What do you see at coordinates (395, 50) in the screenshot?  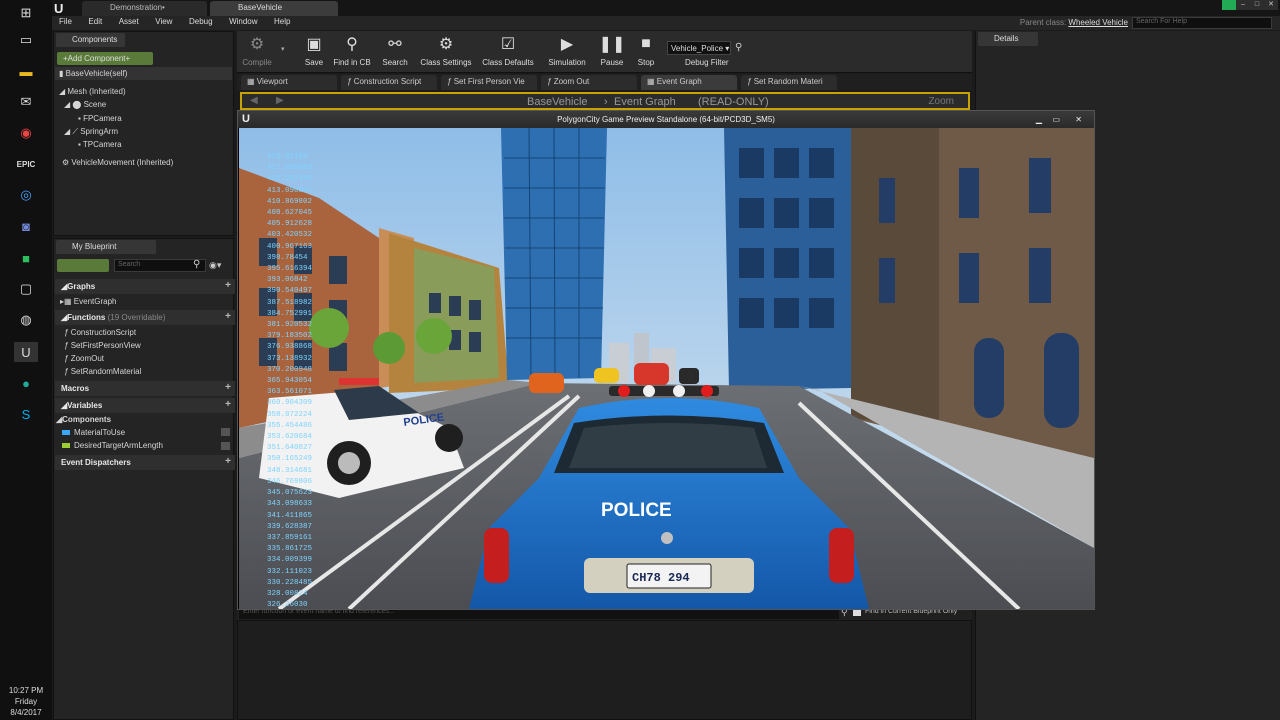 I see `search-button: ⚯ Search` at bounding box center [395, 50].